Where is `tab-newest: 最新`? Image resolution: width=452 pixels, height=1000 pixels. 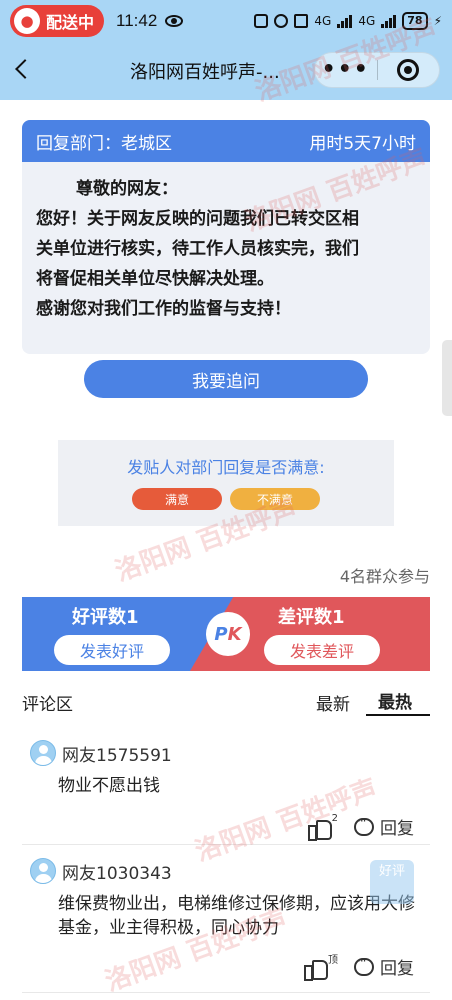
tab-newest: 最新 is located at coordinates (333, 702).